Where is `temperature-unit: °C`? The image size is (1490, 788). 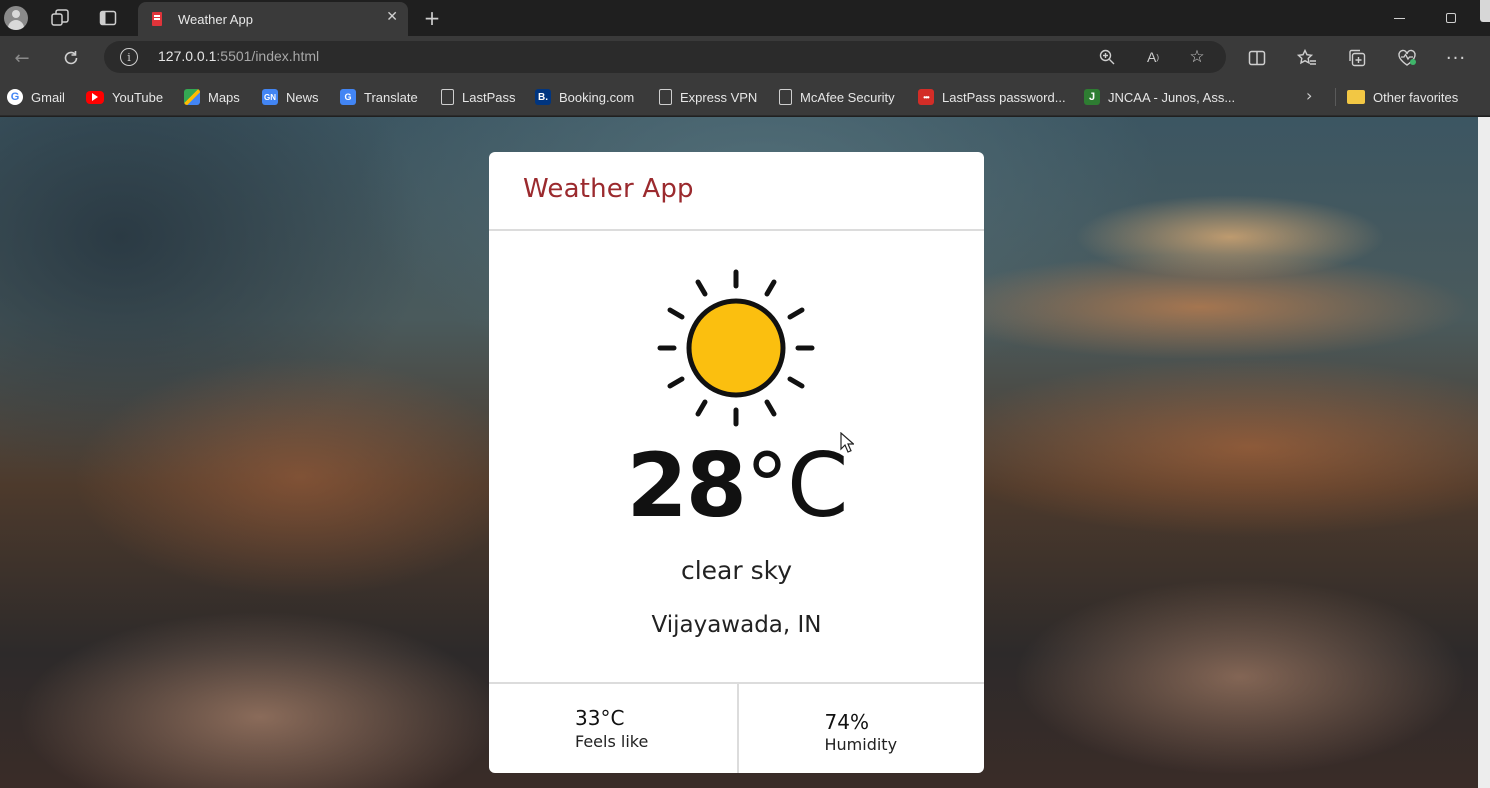 temperature-unit: °C is located at coordinates (796, 485).